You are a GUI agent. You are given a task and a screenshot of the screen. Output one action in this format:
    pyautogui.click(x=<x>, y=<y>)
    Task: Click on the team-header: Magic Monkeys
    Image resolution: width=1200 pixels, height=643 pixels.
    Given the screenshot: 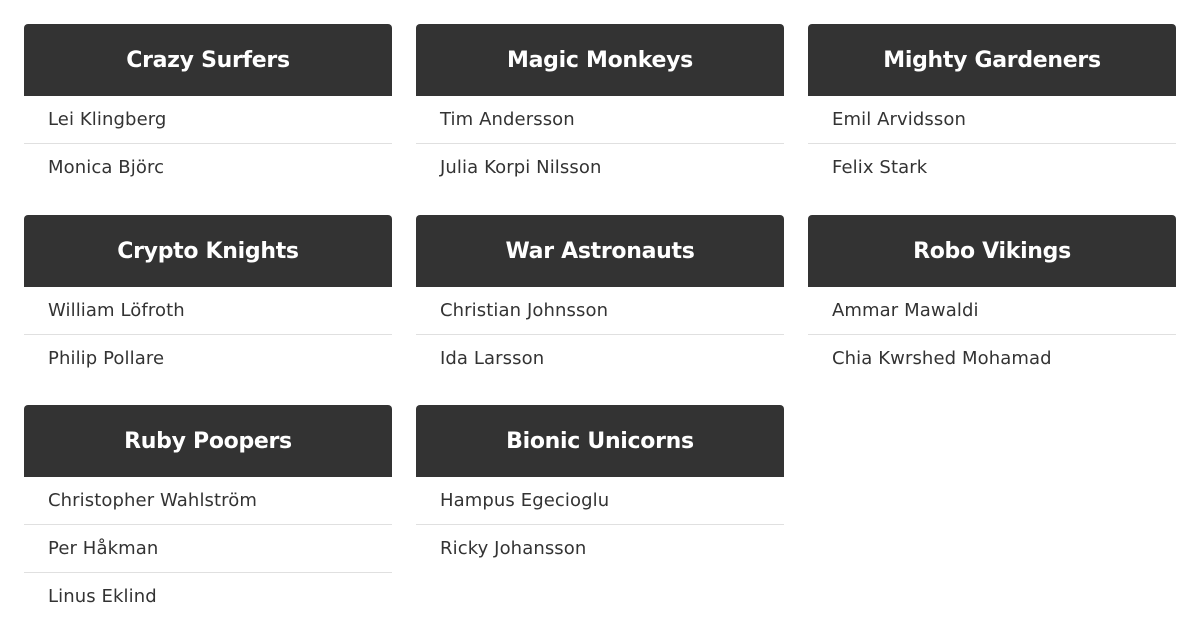 What is the action you would take?
    pyautogui.click(x=600, y=60)
    